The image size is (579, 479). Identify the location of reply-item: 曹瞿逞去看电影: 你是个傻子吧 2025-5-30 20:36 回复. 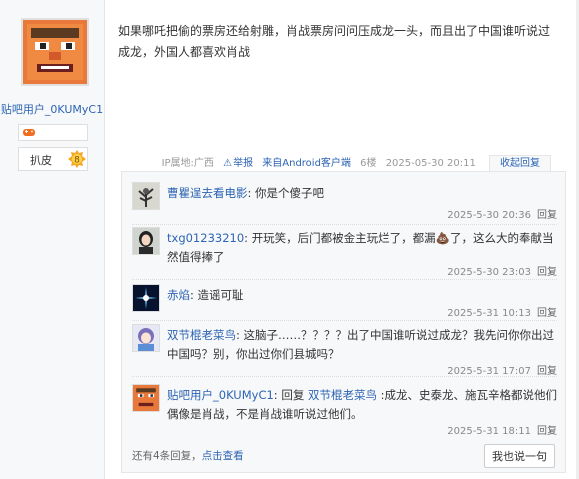
(344, 203).